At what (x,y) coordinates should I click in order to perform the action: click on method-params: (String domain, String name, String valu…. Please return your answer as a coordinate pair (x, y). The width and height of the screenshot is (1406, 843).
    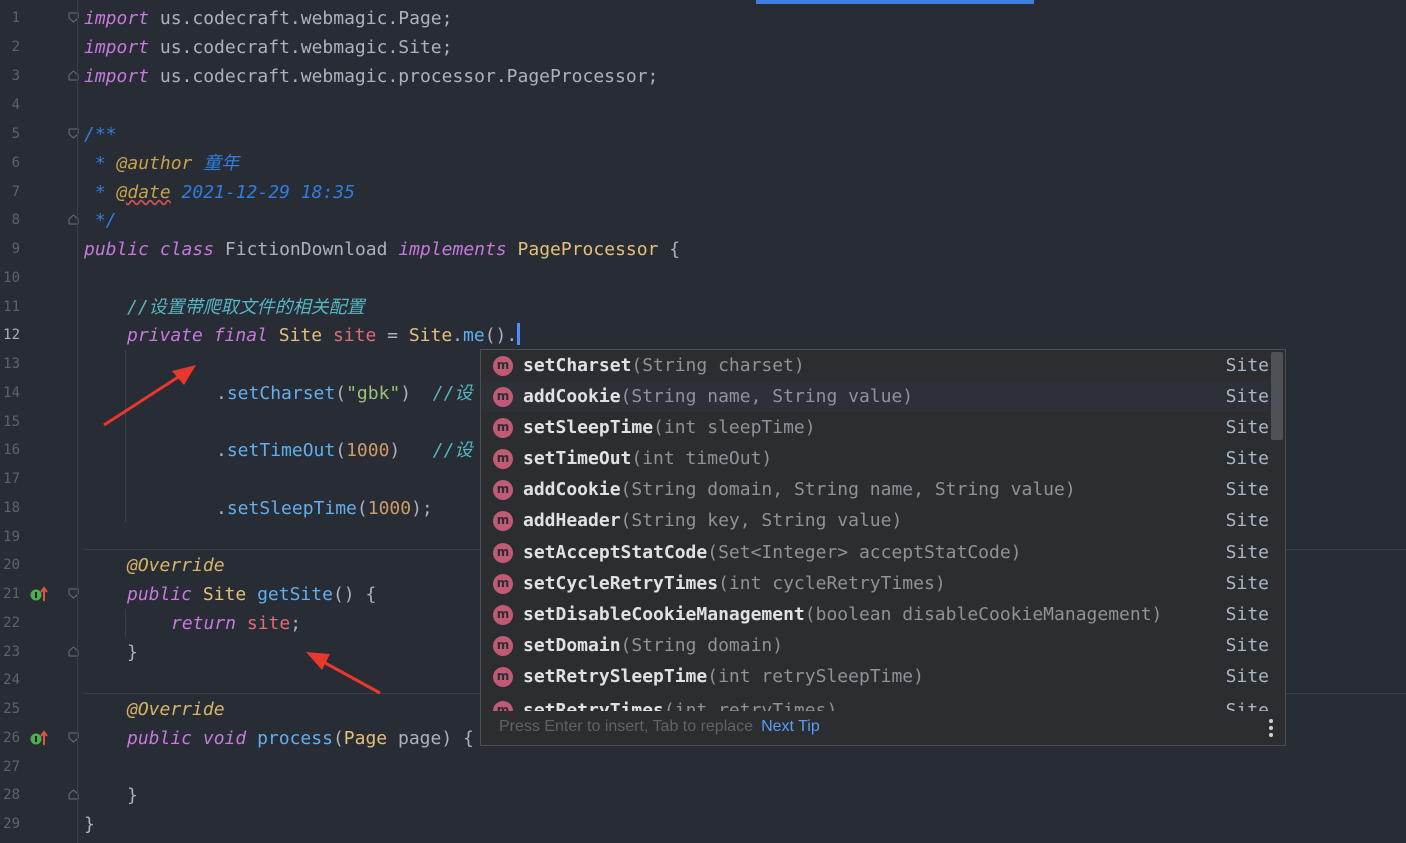
    Looking at the image, I should click on (848, 489).